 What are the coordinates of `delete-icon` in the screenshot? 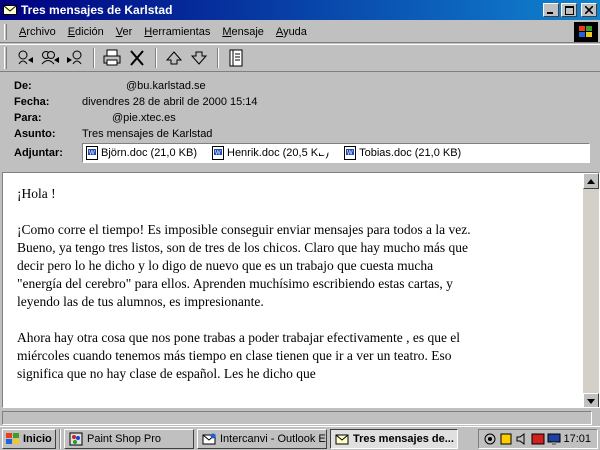 It's located at (137, 58).